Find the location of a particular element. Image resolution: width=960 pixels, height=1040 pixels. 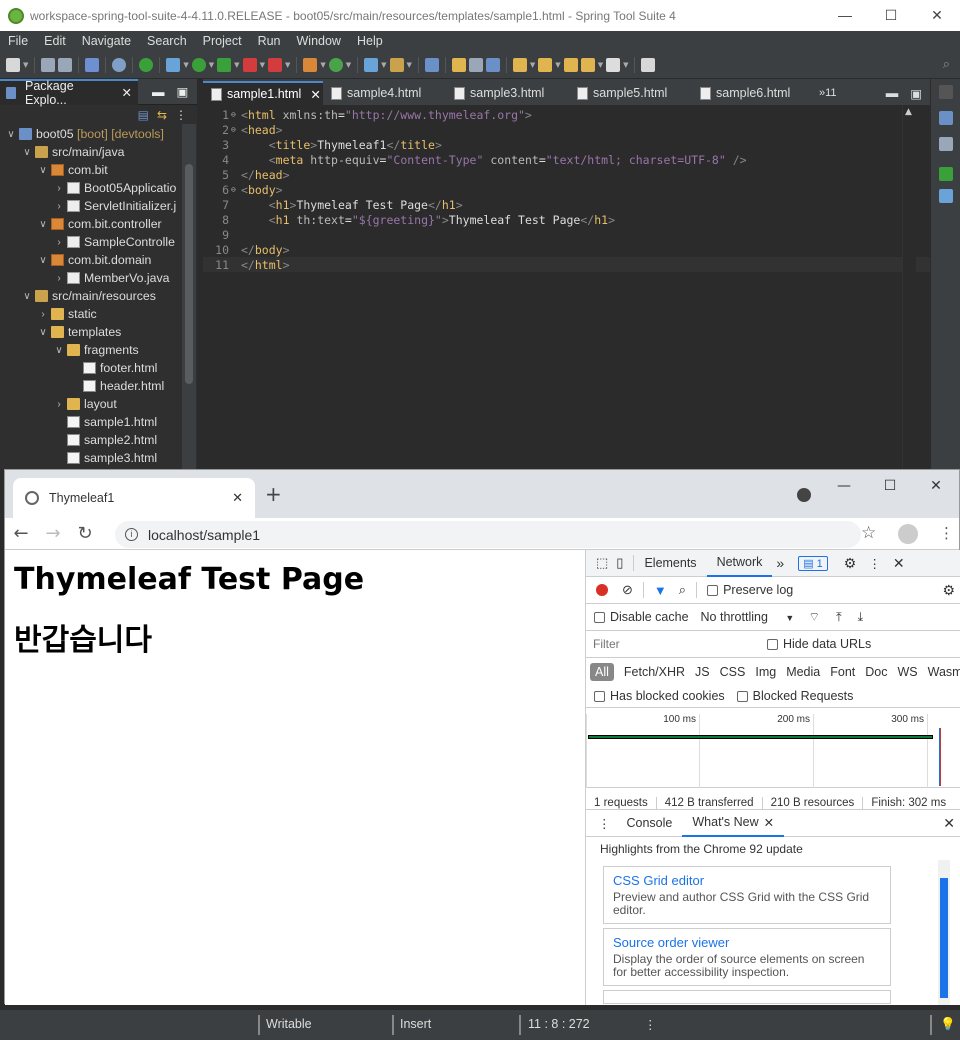

editor-tab: sample6.html is located at coordinates (753, 93).